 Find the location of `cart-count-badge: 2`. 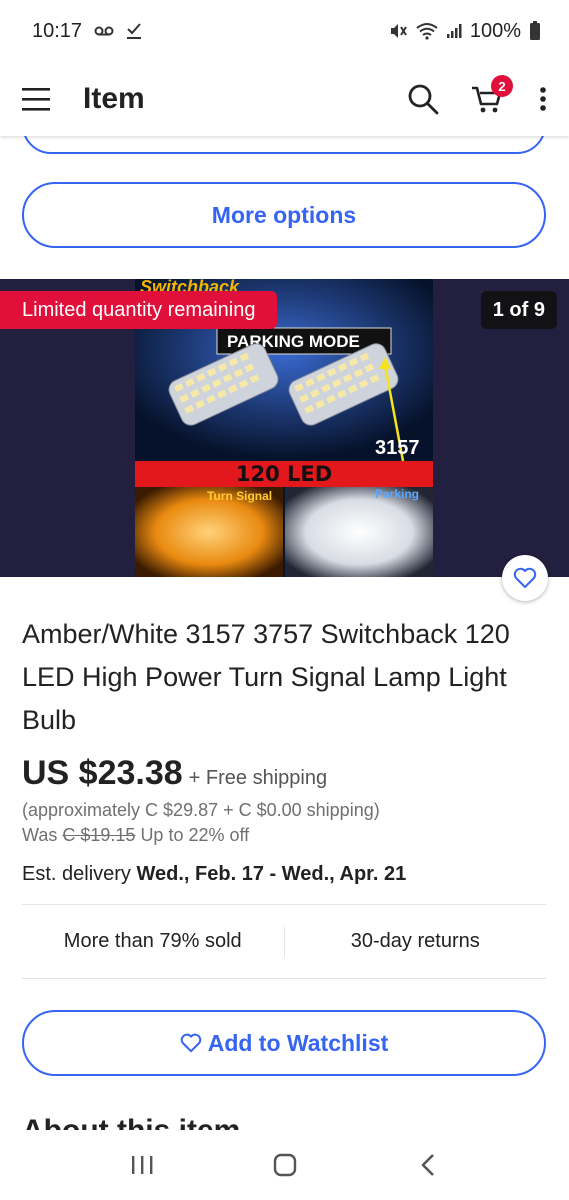

cart-count-badge: 2 is located at coordinates (502, 86).